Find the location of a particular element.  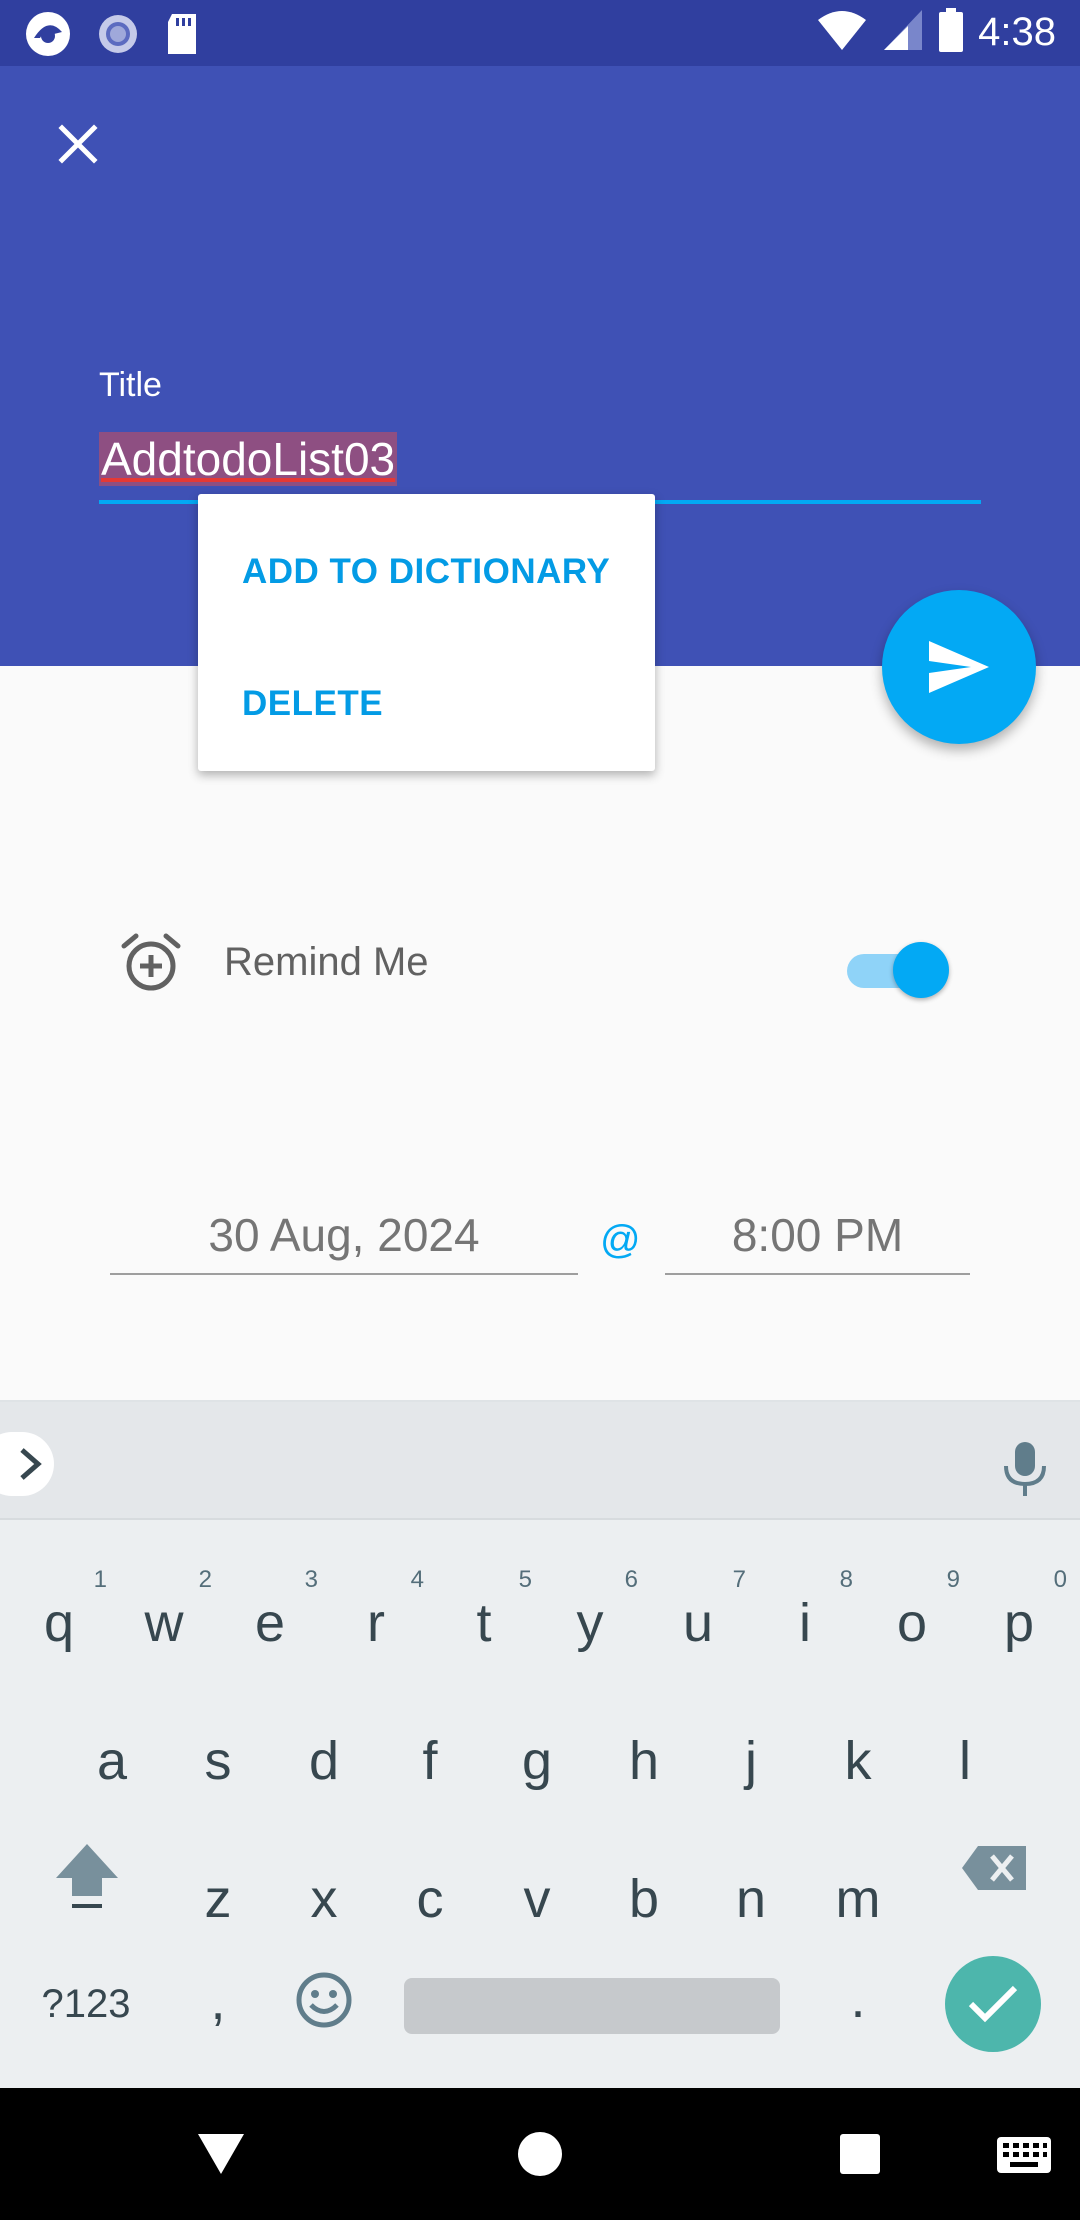

send-button is located at coordinates (959, 667).